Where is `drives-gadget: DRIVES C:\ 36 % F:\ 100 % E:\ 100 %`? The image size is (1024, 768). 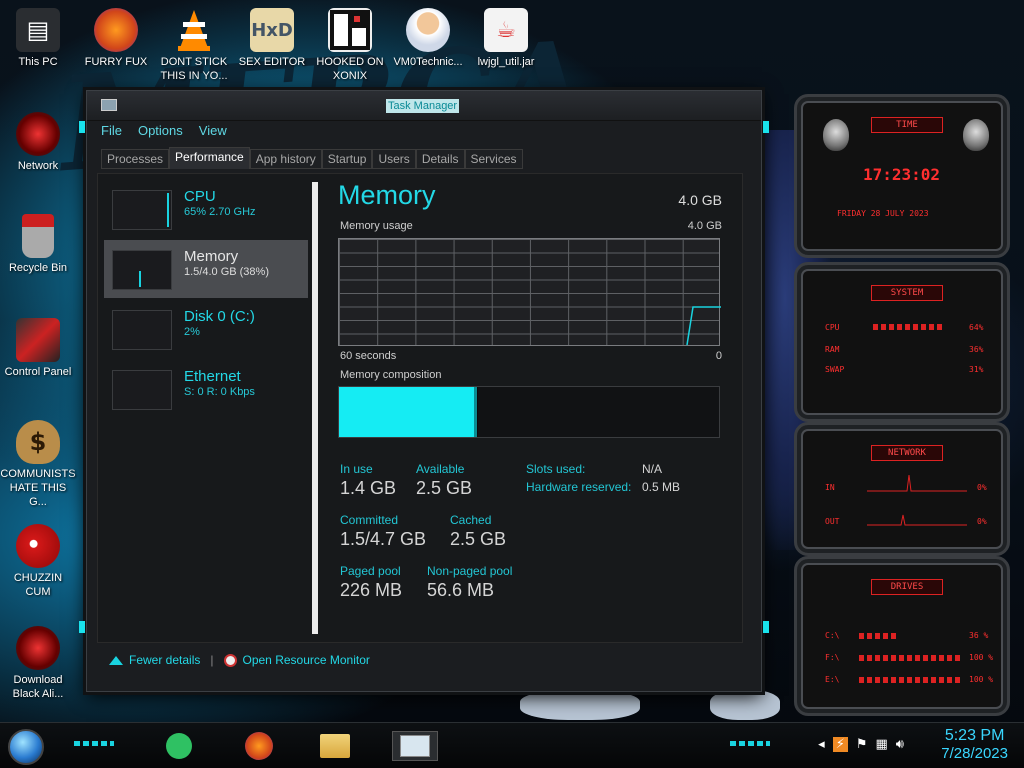 drives-gadget: DRIVES C:\ 36 % F:\ 100 % E:\ 100 % is located at coordinates (902, 636).